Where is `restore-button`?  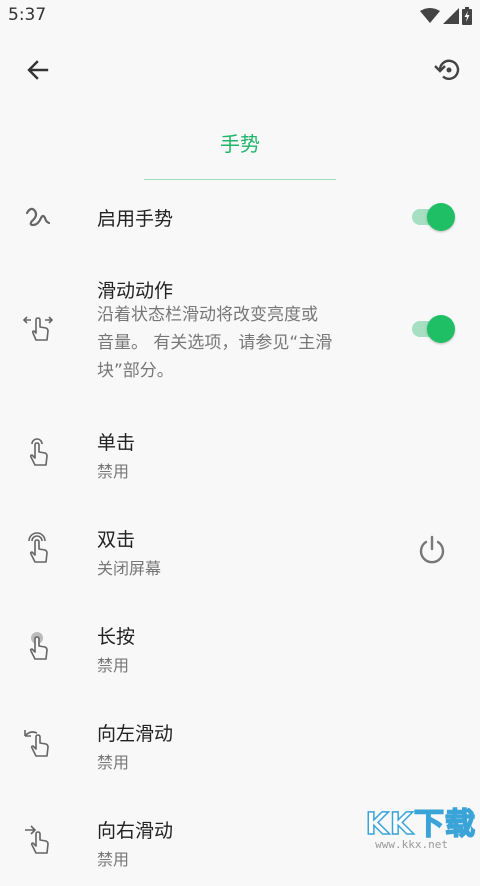
restore-button is located at coordinates (448, 70).